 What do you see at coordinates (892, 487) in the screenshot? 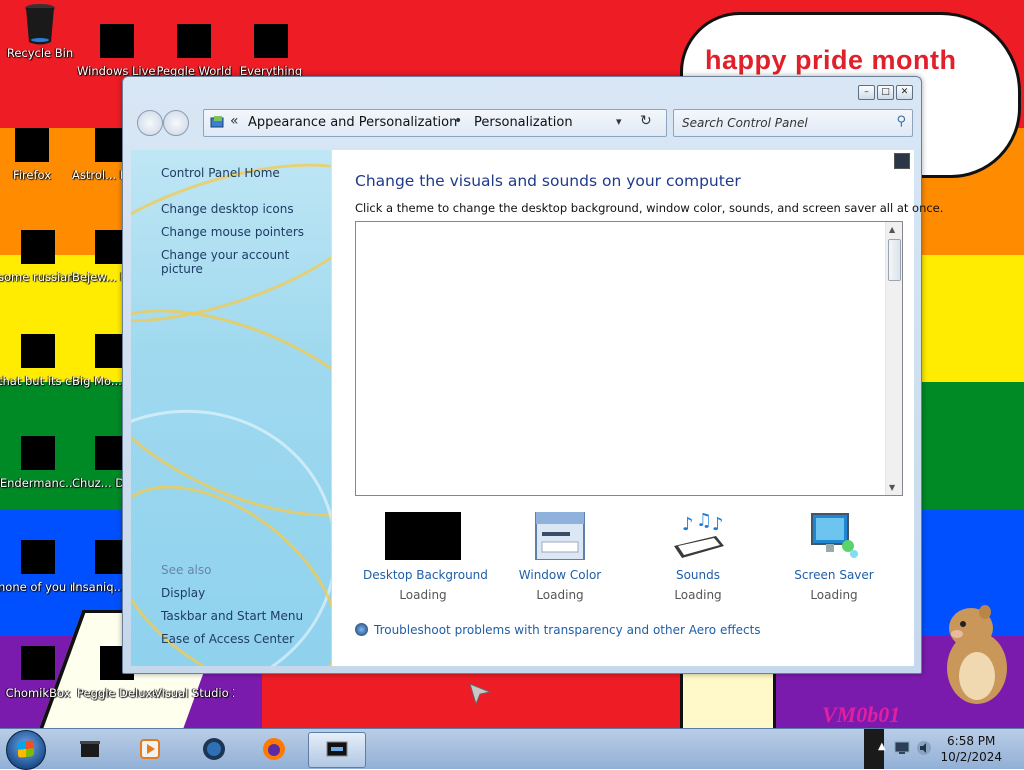
I see `scroll-down-icon: ▼` at bounding box center [892, 487].